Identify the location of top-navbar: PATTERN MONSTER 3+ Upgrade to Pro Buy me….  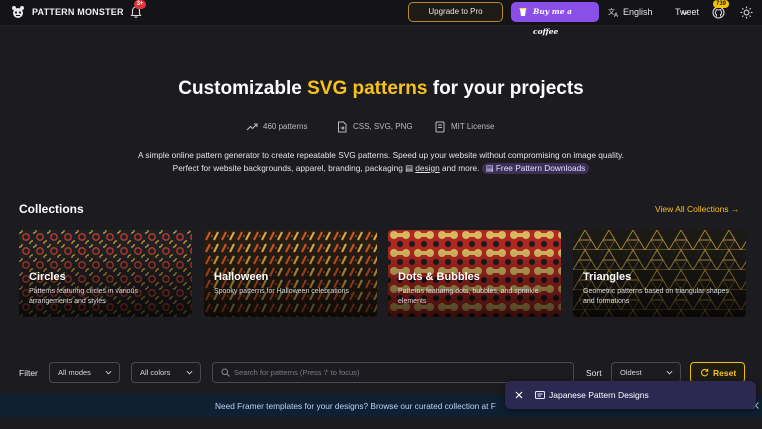
(381, 18).